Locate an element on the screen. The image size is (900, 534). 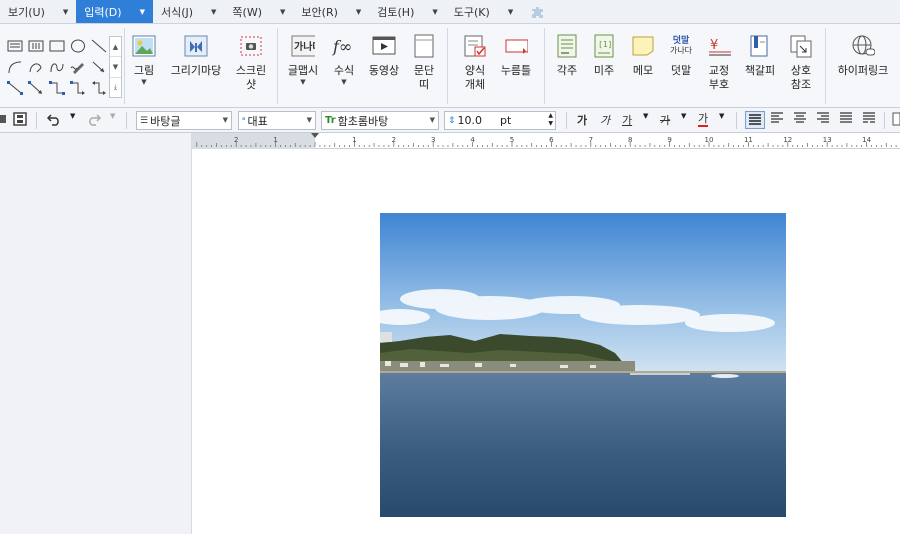
equation-button: f∞ 수식 ▼ is located at coordinates (344, 60).